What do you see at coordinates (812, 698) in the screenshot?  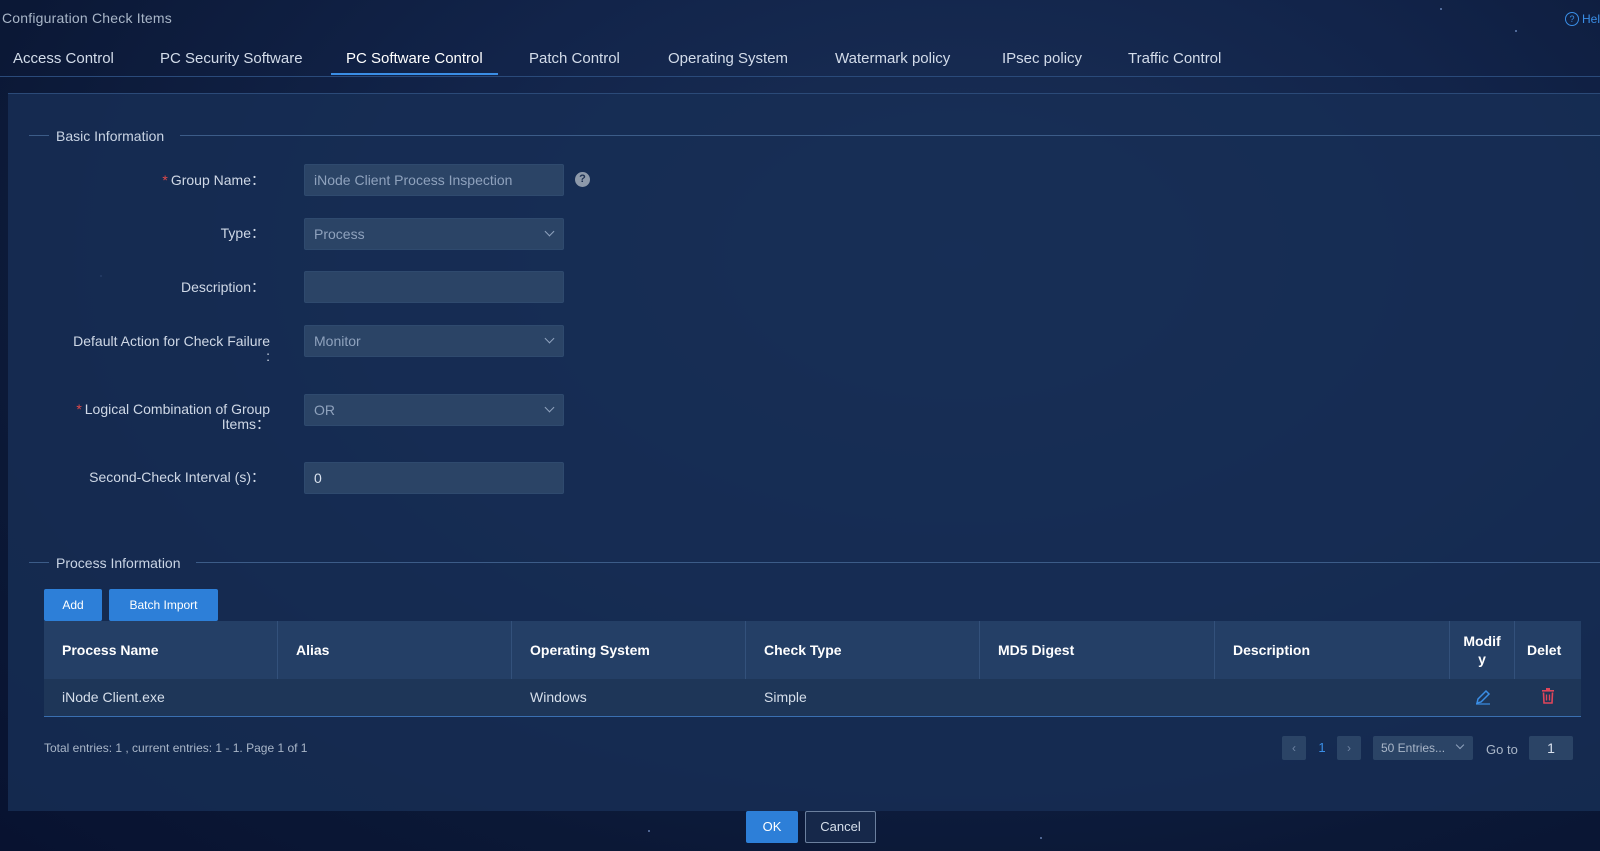 I see `table-row: iNode Client.exe Windows Simple` at bounding box center [812, 698].